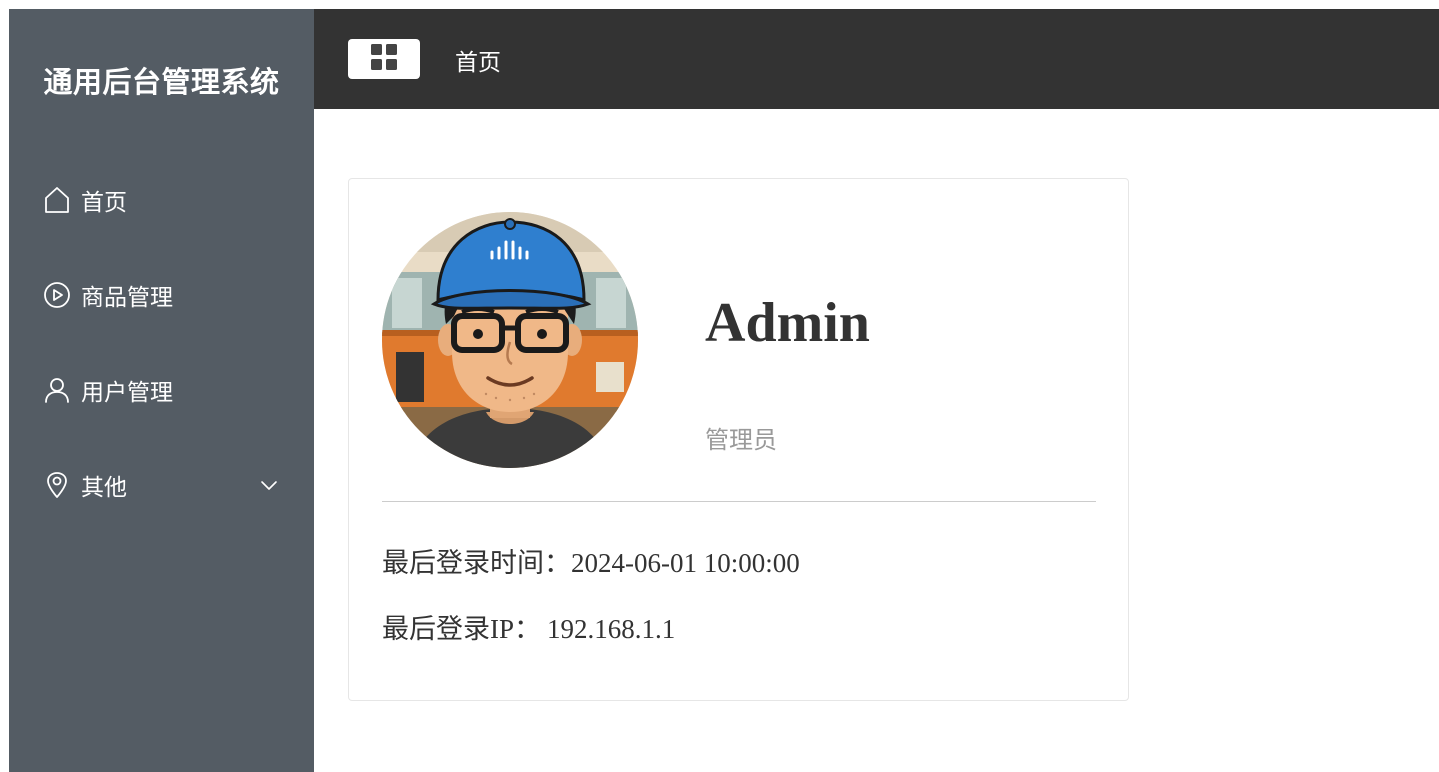 The height and width of the screenshot is (772, 1439). What do you see at coordinates (476, 563) in the screenshot?
I see `last-login-time-label: 最后登录时间：` at bounding box center [476, 563].